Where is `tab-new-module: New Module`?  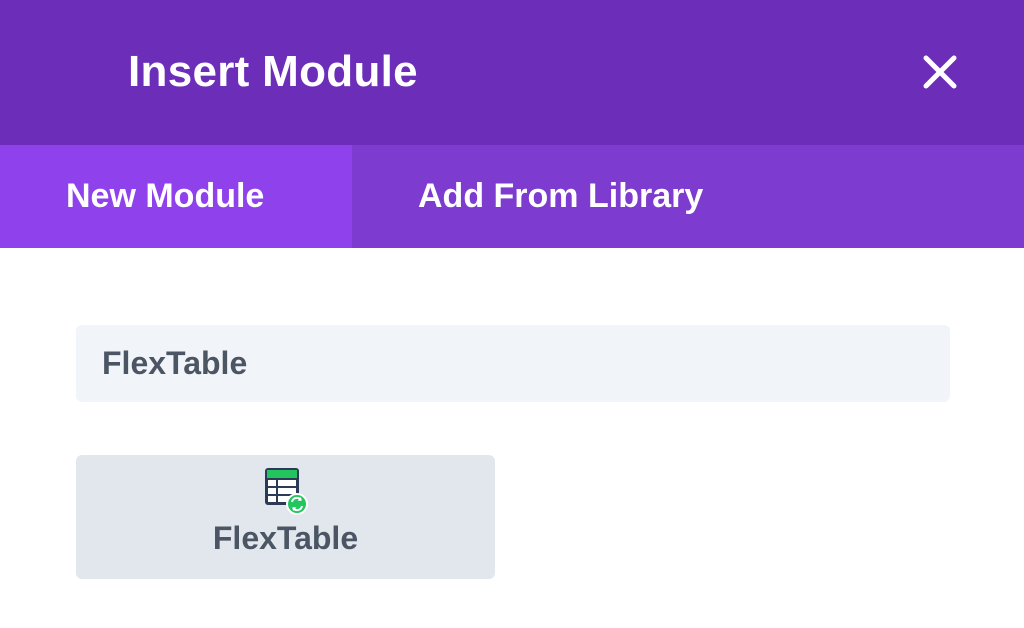
tab-new-module: New Module is located at coordinates (176, 196).